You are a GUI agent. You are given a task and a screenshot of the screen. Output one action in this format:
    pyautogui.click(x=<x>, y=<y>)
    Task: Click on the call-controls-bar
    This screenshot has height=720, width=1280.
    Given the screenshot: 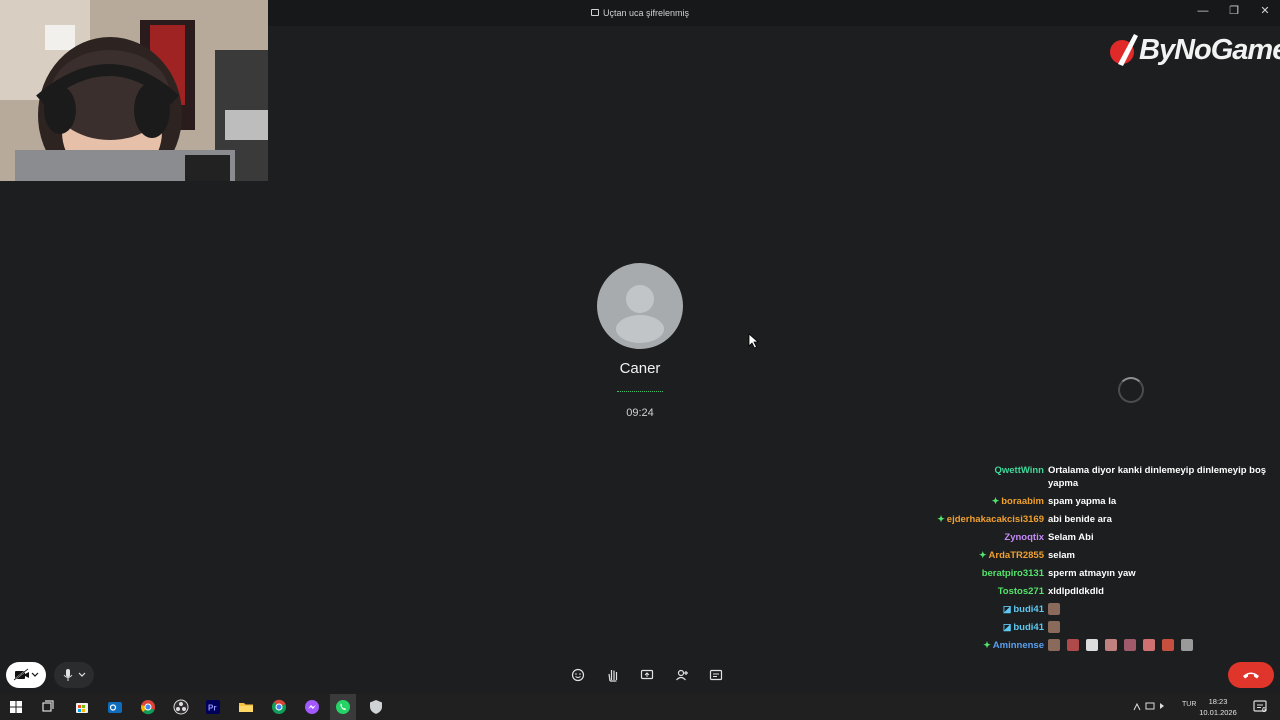 What is the action you would take?
    pyautogui.click(x=640, y=675)
    